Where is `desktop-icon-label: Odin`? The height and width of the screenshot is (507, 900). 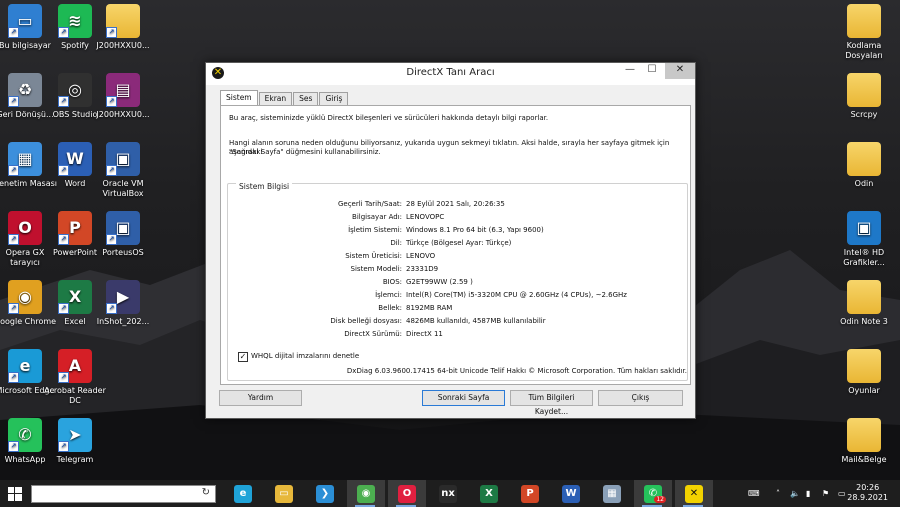 desktop-icon-label: Odin is located at coordinates (864, 183).